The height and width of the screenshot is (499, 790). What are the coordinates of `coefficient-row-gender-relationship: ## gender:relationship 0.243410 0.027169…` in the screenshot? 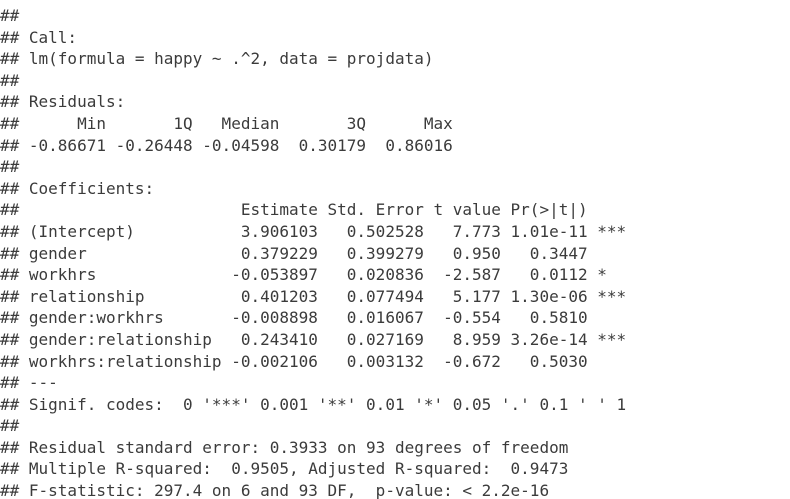 It's located at (313, 339).